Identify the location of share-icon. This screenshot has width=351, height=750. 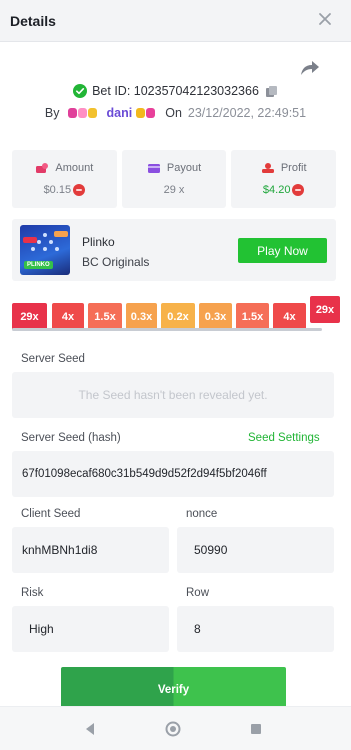
(310, 68).